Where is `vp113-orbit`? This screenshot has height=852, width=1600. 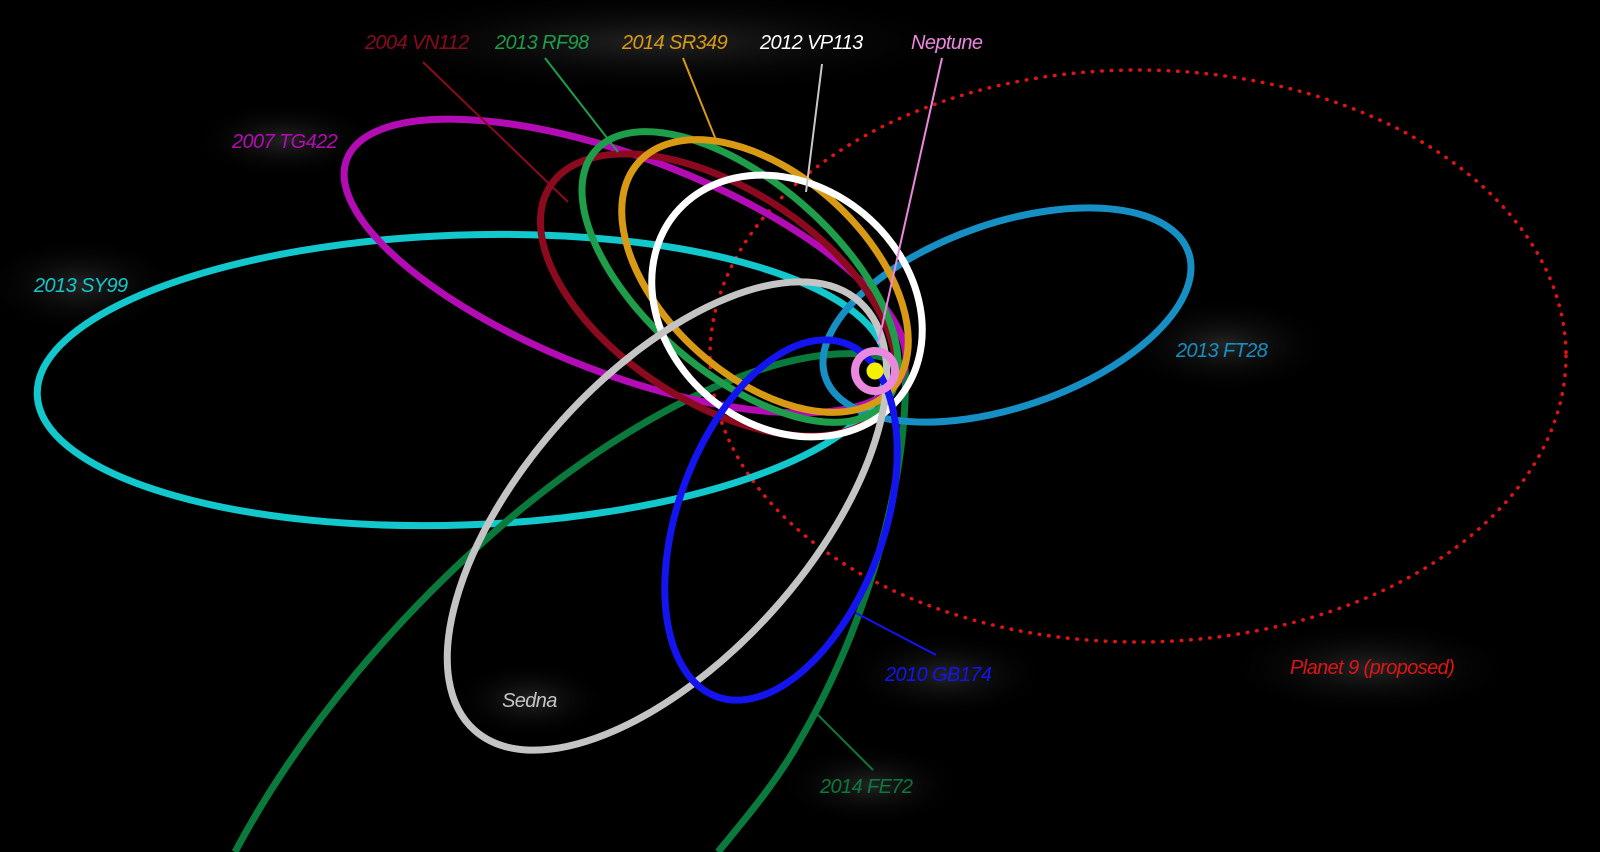
vp113-orbit is located at coordinates (787, 306).